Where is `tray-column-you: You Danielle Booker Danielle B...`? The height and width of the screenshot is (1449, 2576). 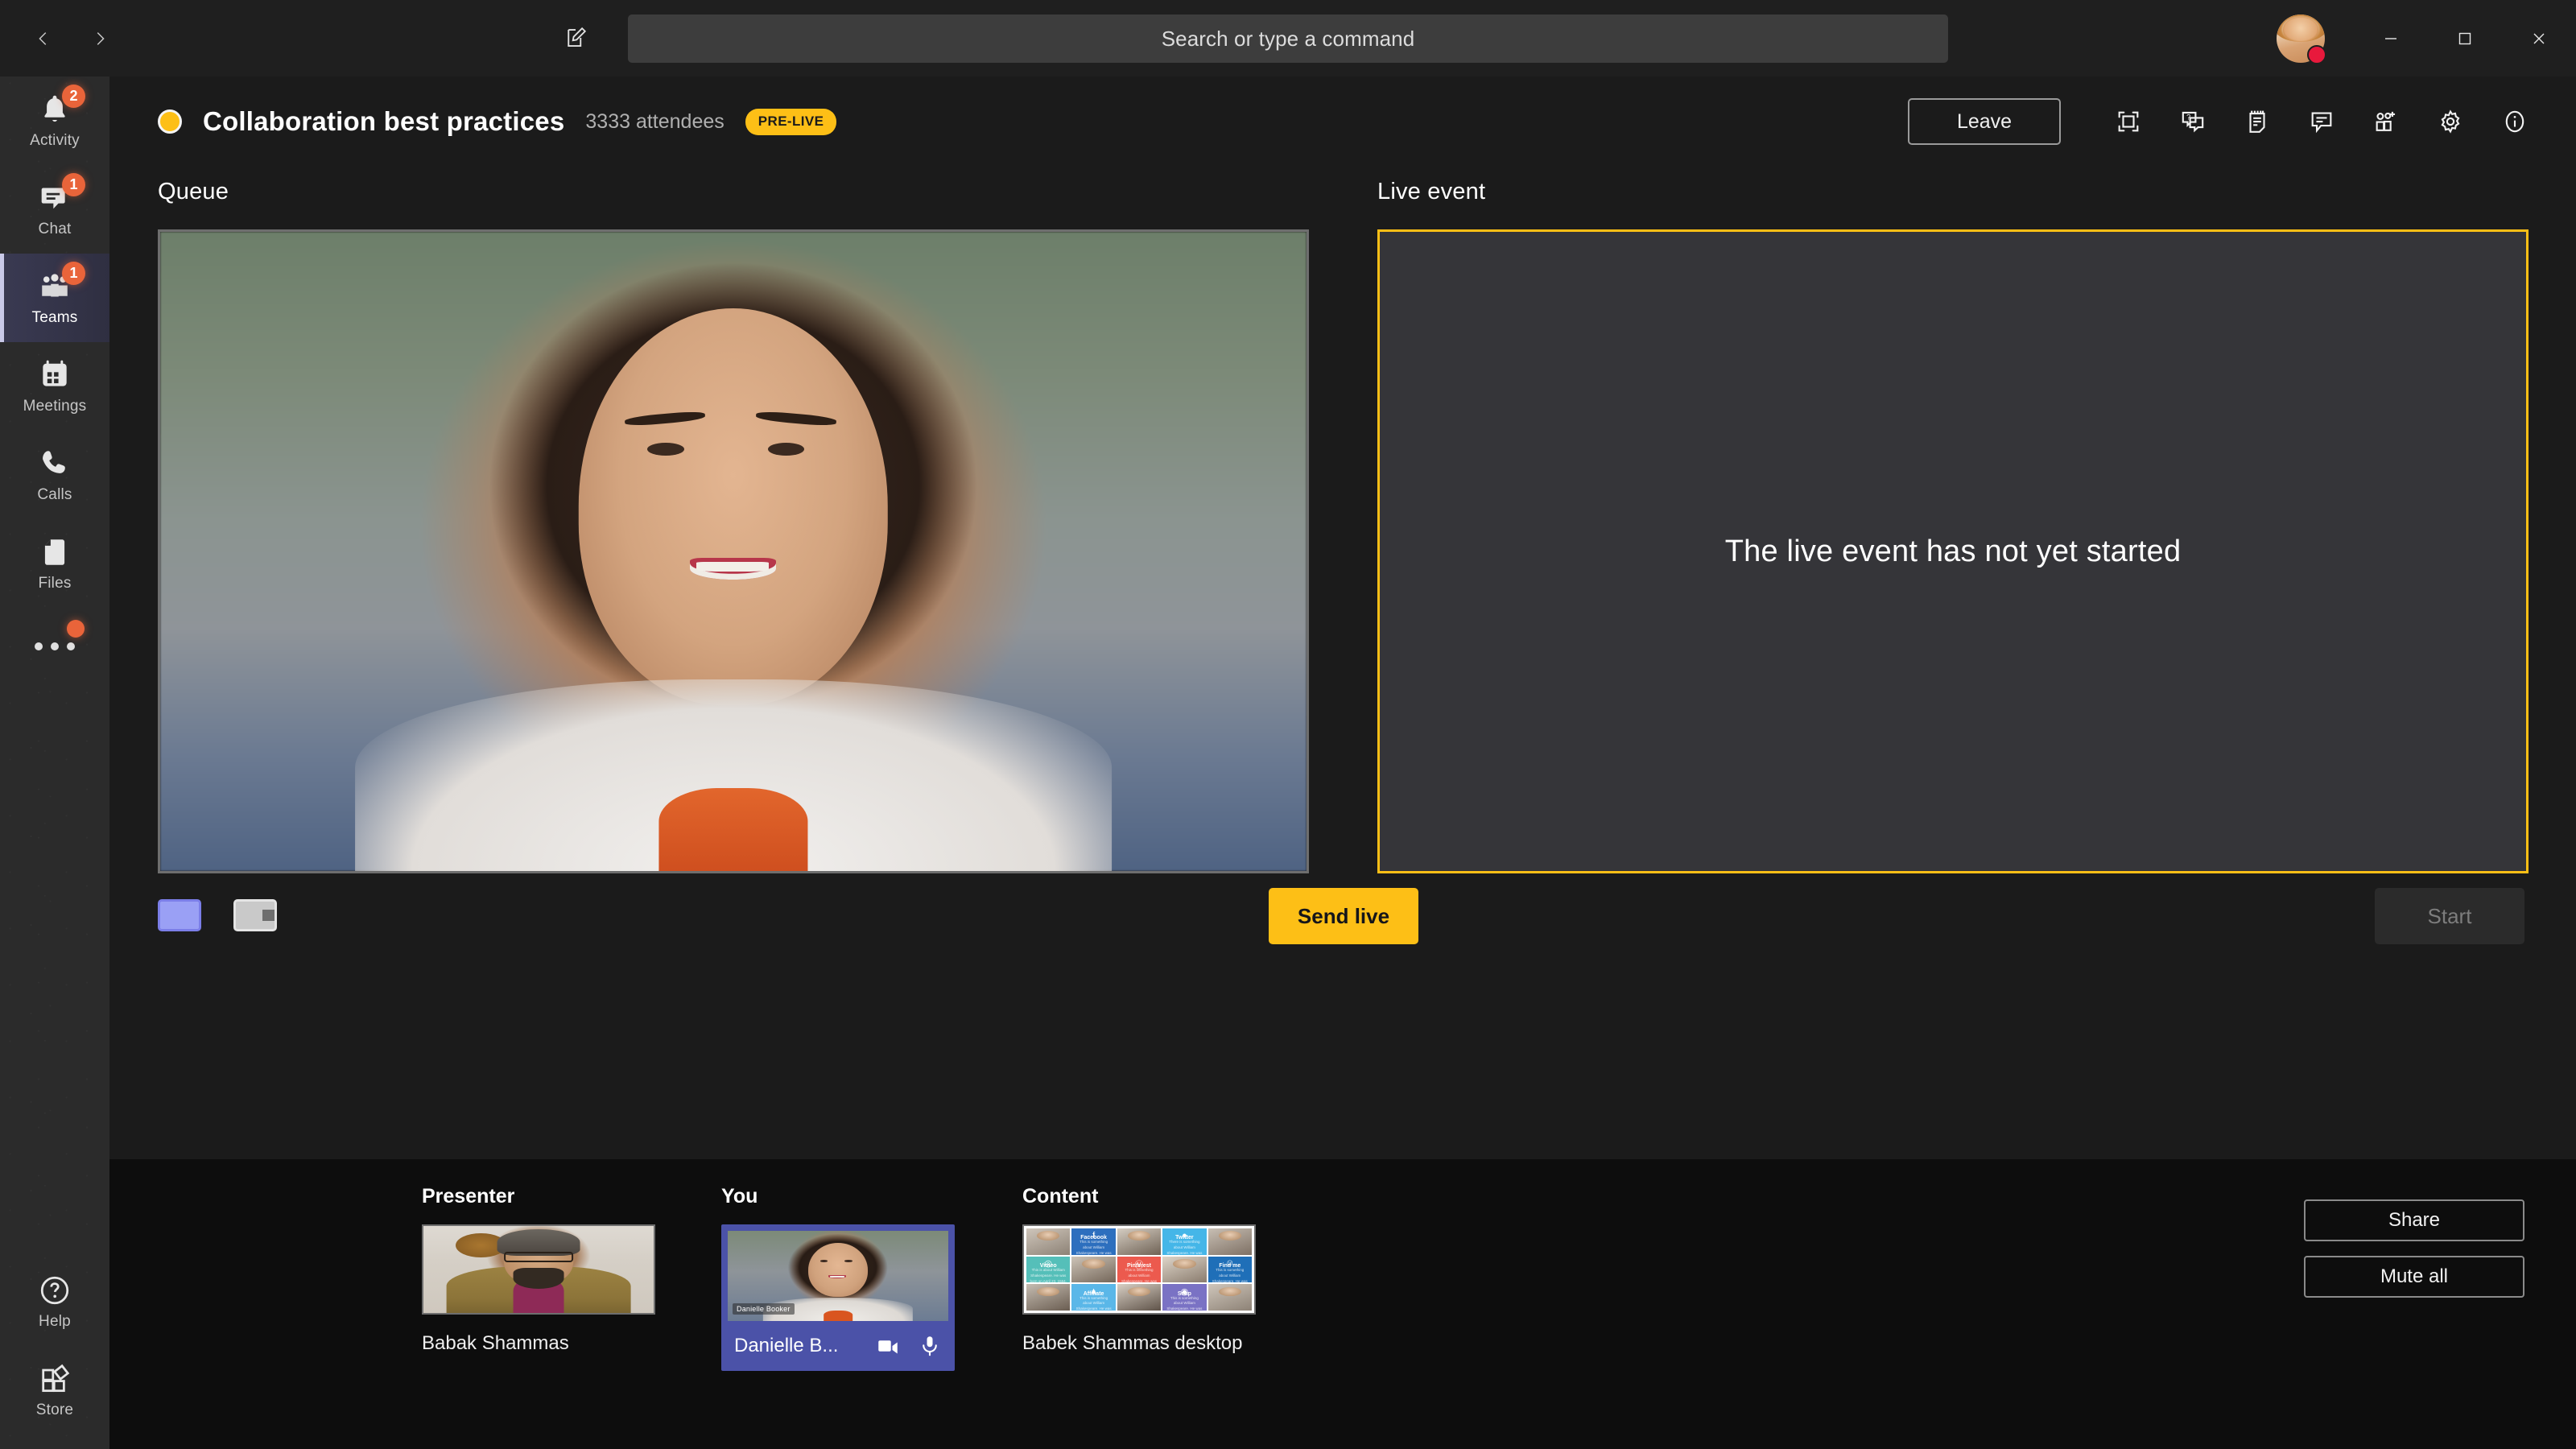
tray-column-you: You Danielle Booker Danielle B... is located at coordinates (838, 1278).